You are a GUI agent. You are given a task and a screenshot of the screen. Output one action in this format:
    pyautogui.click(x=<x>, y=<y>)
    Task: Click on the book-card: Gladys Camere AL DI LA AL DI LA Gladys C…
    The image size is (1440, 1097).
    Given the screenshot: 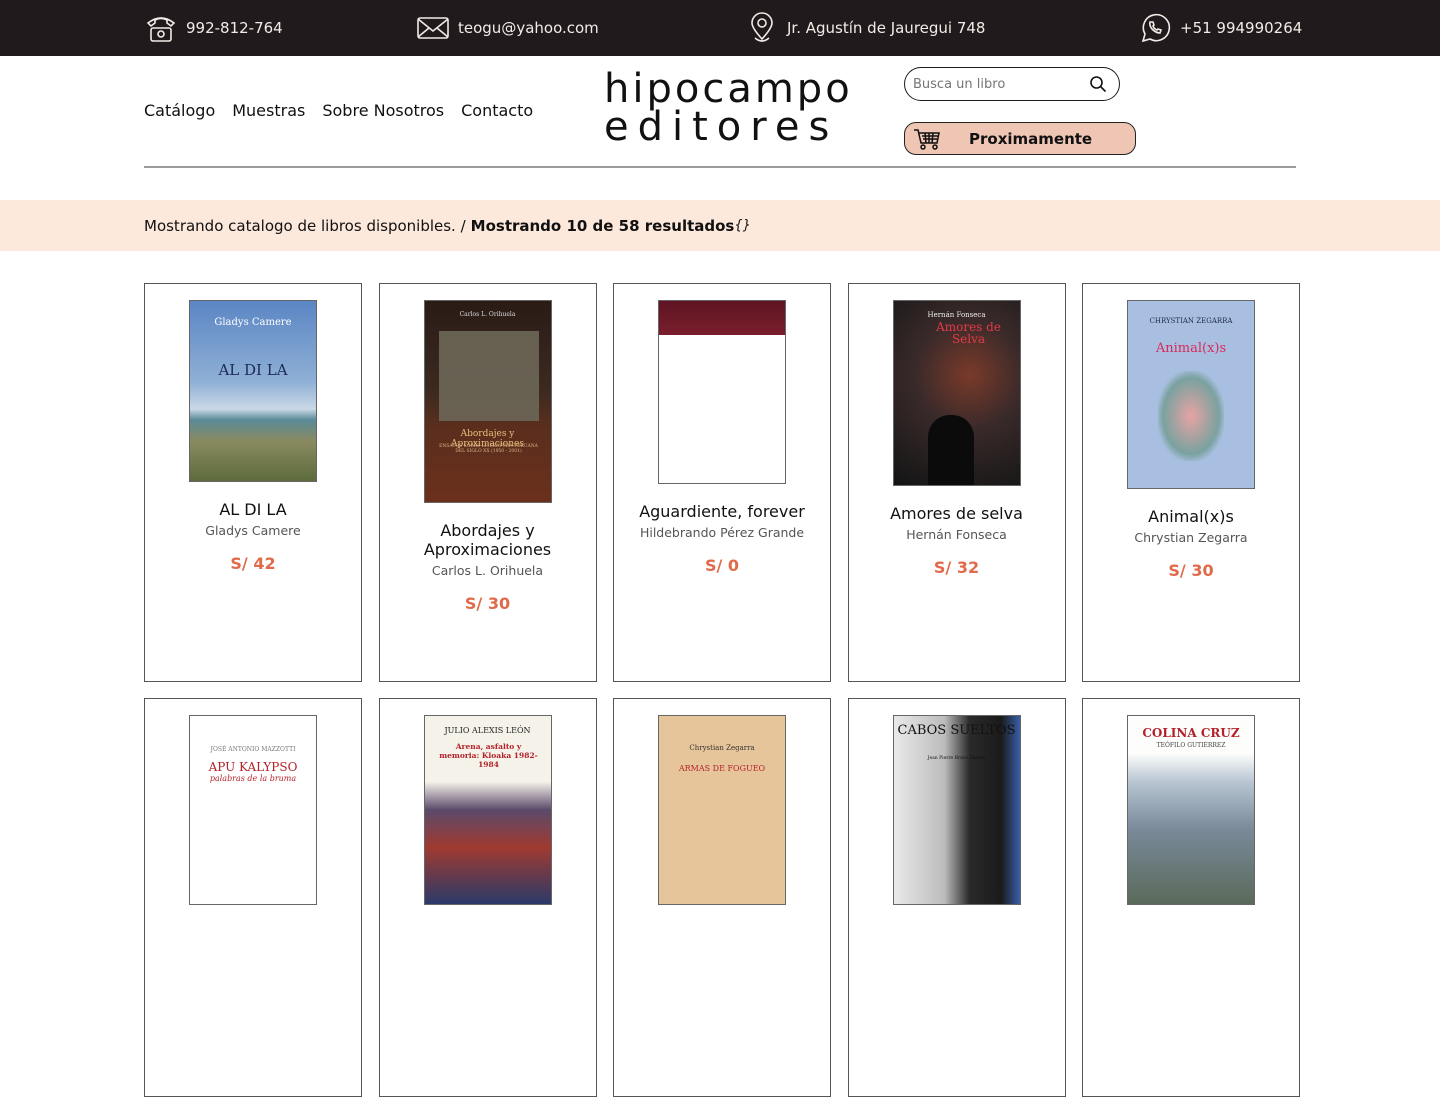 What is the action you would take?
    pyautogui.click(x=253, y=482)
    